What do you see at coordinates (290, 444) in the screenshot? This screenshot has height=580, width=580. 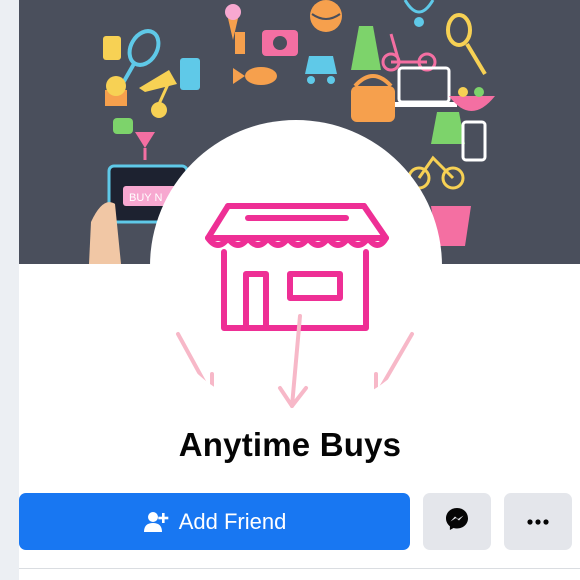 I see `page-name: Anytime Buys` at bounding box center [290, 444].